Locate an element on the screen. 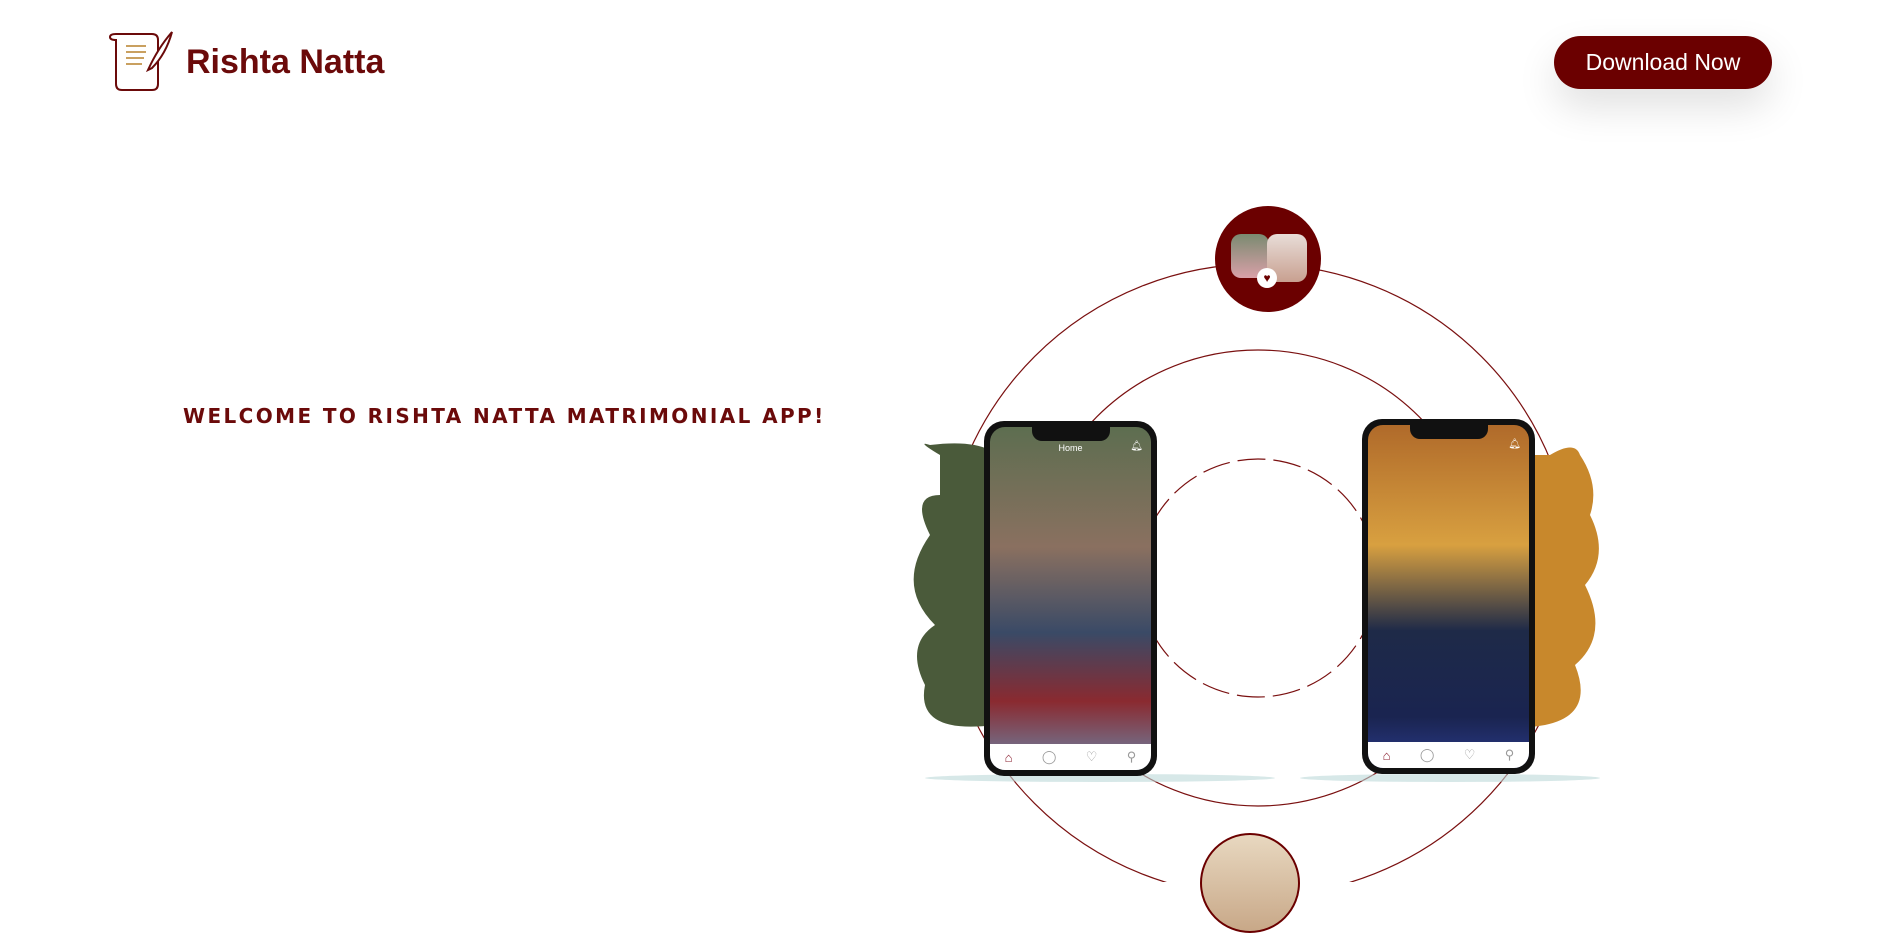  phone-mockup-right: 🔔︎ ⌂ ◯ ♡ ⚲ is located at coordinates (1448, 596).